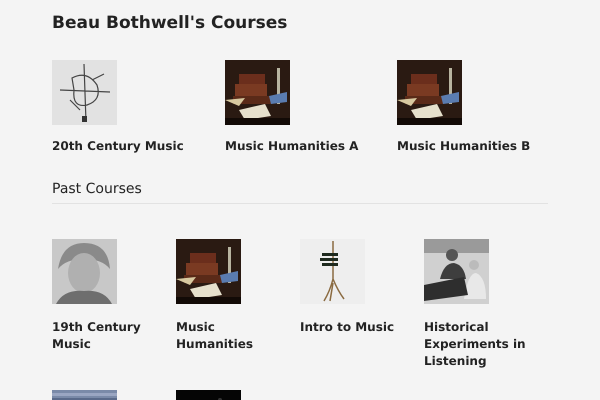  Describe the element at coordinates (300, 191) in the screenshot. I see `section-heading: Past Courses` at that location.